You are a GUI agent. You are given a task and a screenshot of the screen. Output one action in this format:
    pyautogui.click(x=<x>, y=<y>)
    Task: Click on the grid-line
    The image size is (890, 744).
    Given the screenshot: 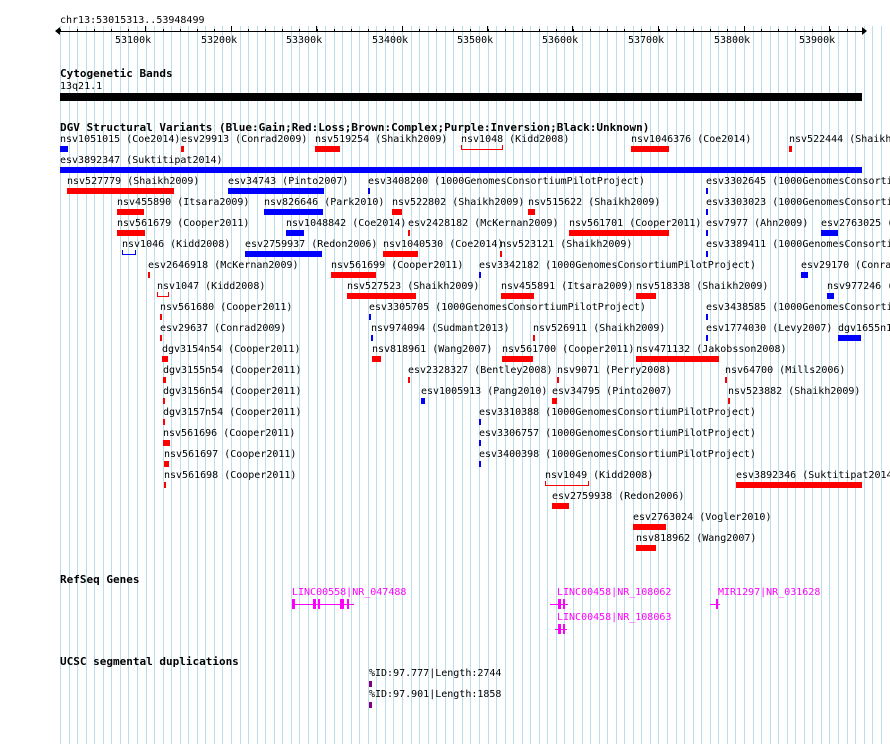 What is the action you would take?
    pyautogui.click(x=778, y=385)
    